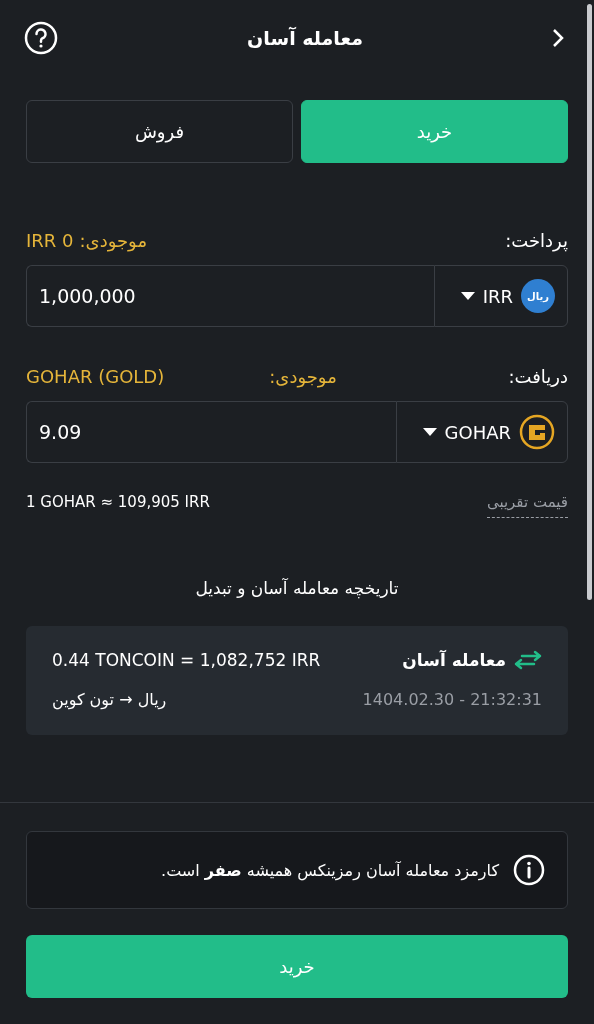  Describe the element at coordinates (109, 699) in the screenshot. I see `trade-route: ریال → تون کوین` at that location.